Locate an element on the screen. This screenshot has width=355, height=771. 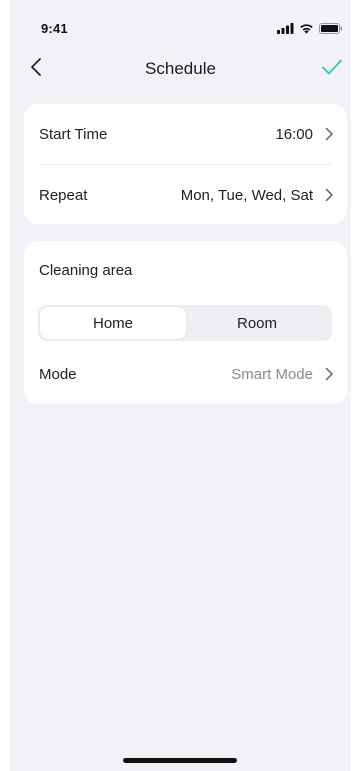
back-button is located at coordinates (36, 69).